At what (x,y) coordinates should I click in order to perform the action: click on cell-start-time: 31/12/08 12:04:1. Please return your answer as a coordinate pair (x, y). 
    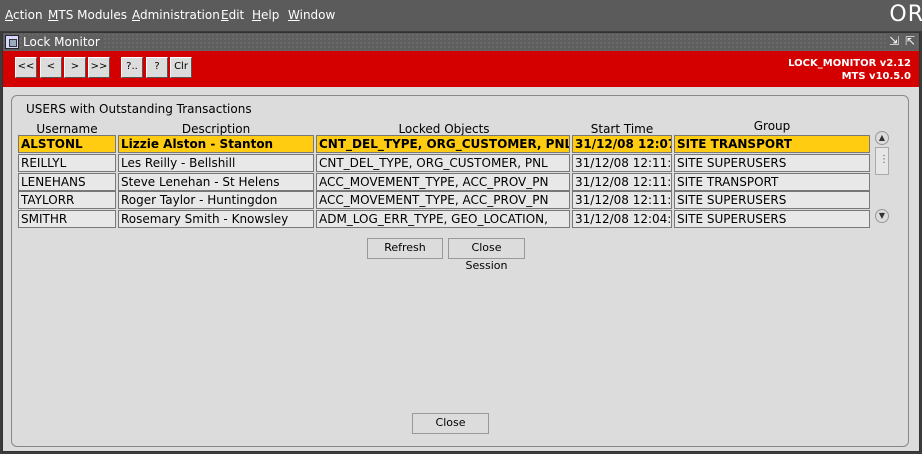
    Looking at the image, I should click on (622, 219).